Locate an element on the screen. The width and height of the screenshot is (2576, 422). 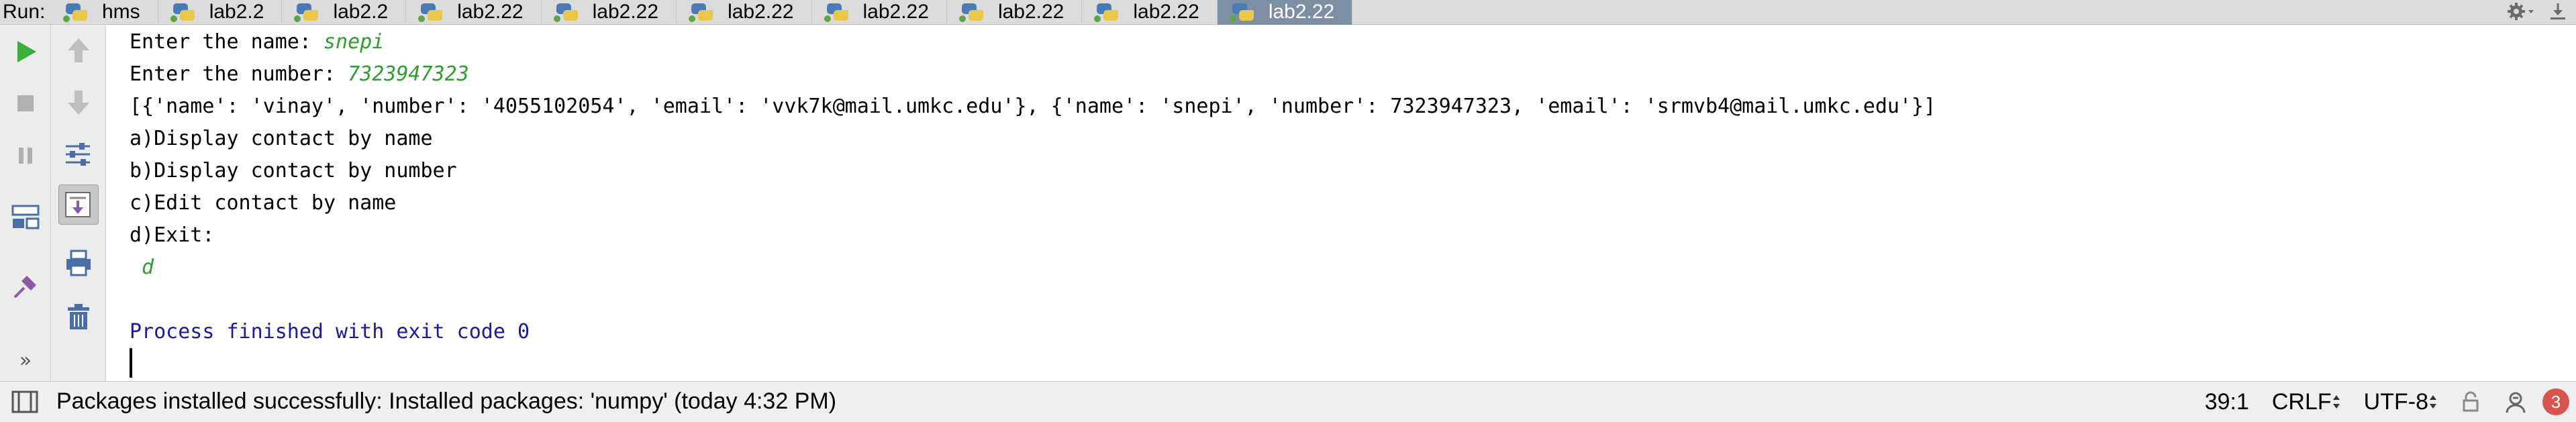
console-line-number: Enter the number: 7323947323 is located at coordinates (299, 74).